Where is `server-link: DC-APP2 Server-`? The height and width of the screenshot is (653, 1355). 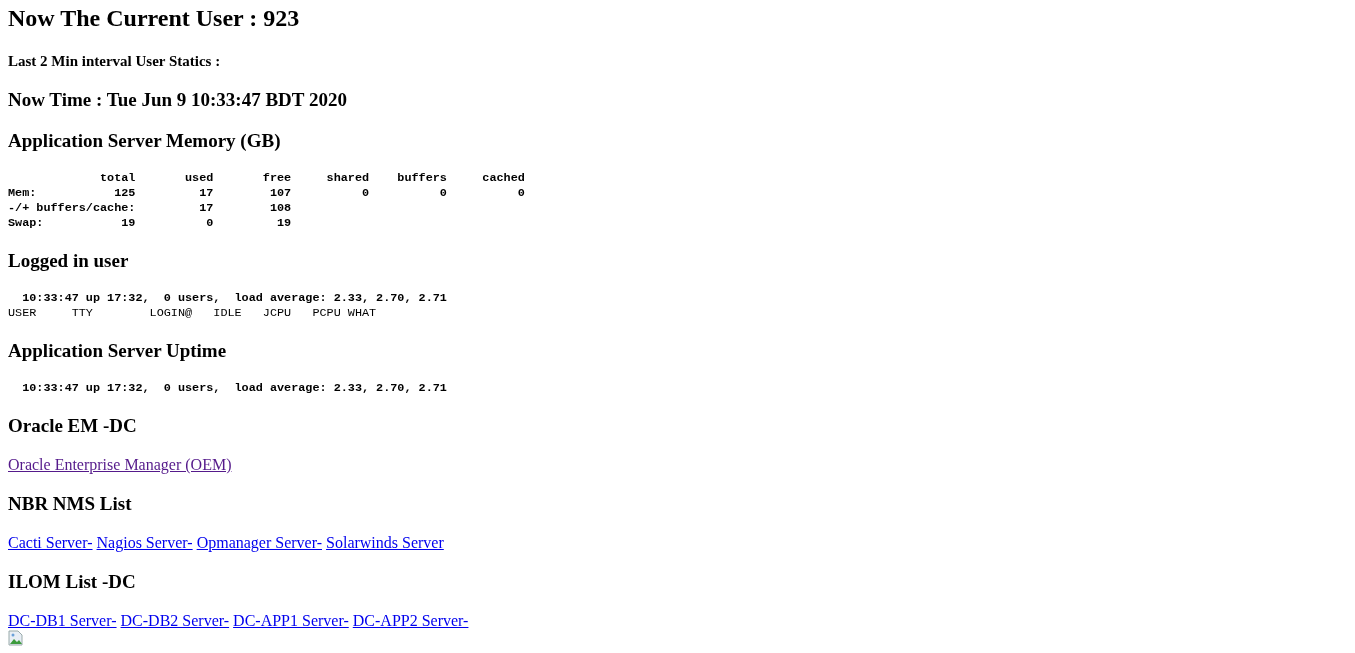
server-link: DC-APP2 Server- is located at coordinates (410, 621).